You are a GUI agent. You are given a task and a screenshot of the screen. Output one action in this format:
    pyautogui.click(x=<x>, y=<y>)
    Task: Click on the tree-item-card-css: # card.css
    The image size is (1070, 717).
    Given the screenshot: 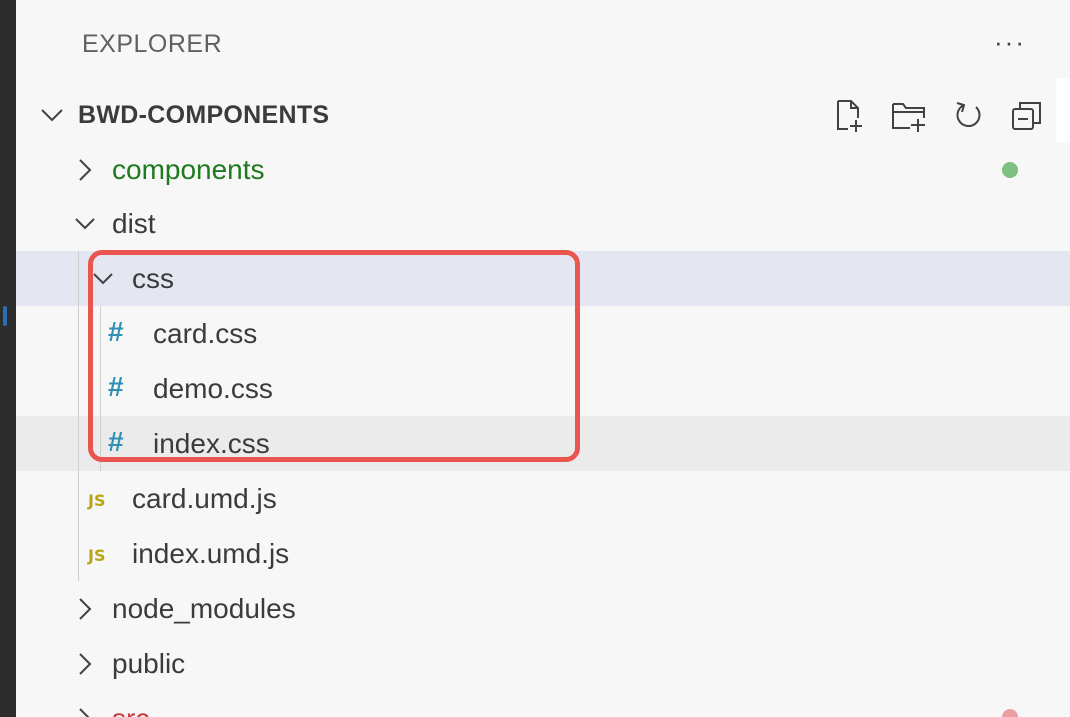 What is the action you would take?
    pyautogui.click(x=543, y=333)
    